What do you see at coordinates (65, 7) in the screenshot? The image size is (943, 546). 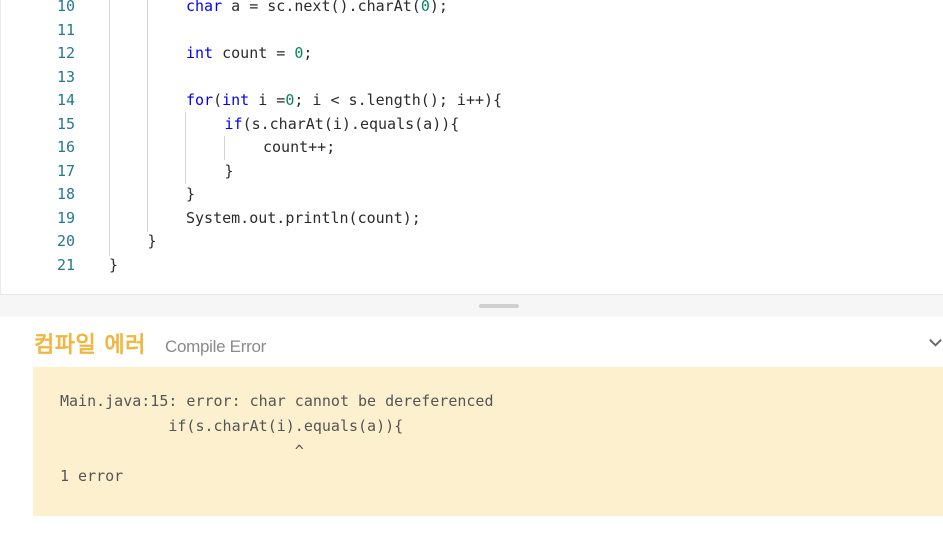 I see `line-number: 10` at bounding box center [65, 7].